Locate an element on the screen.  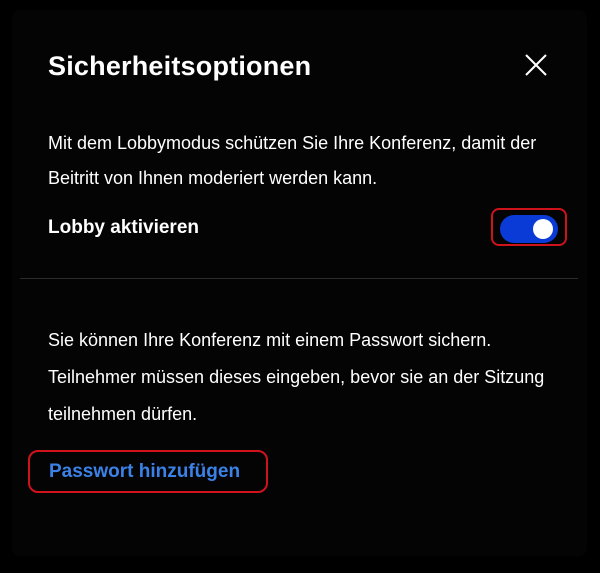
add-password-button: Passwort hinzufügen is located at coordinates (148, 471).